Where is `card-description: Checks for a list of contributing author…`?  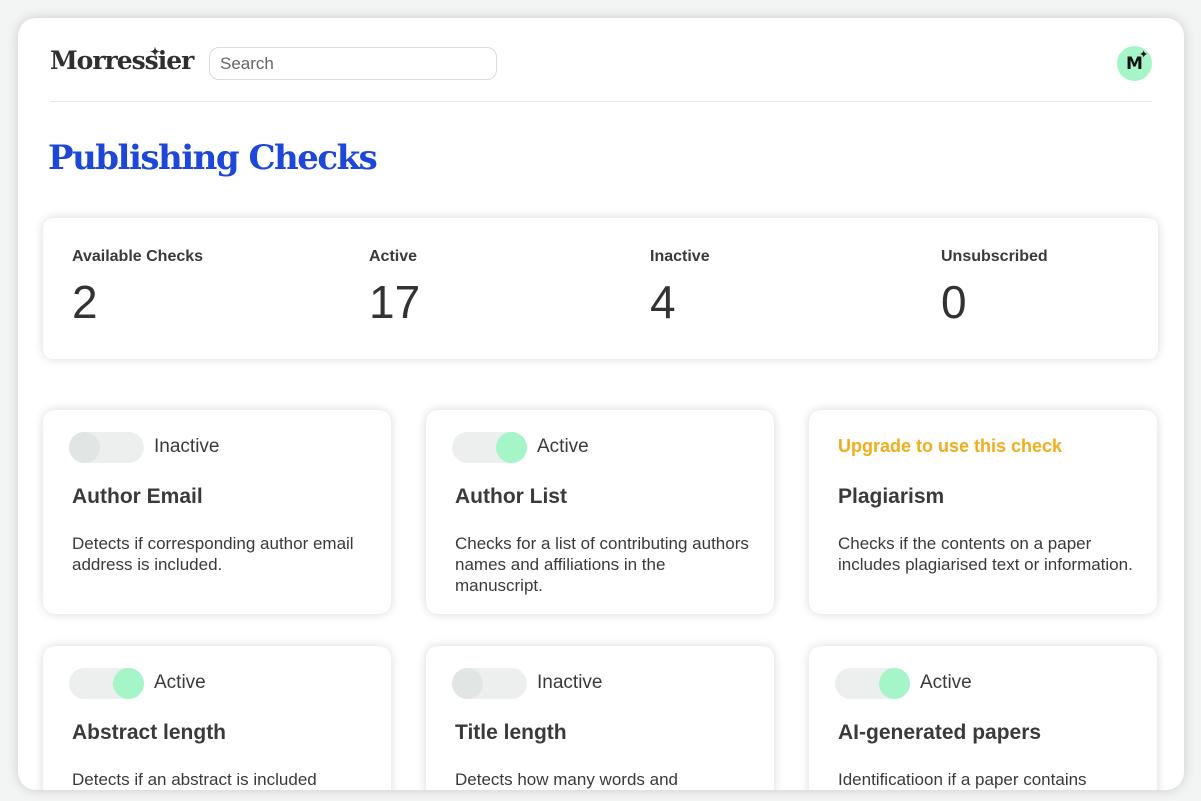
card-description: Checks for a list of contributing author… is located at coordinates (602, 564).